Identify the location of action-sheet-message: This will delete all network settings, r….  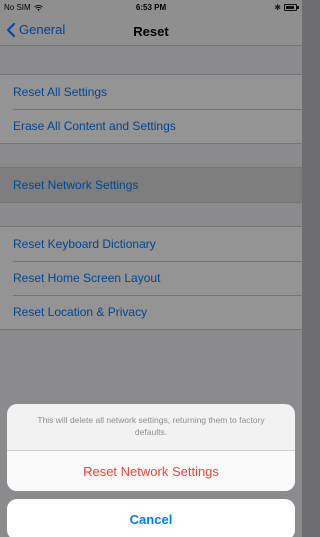
(151, 427).